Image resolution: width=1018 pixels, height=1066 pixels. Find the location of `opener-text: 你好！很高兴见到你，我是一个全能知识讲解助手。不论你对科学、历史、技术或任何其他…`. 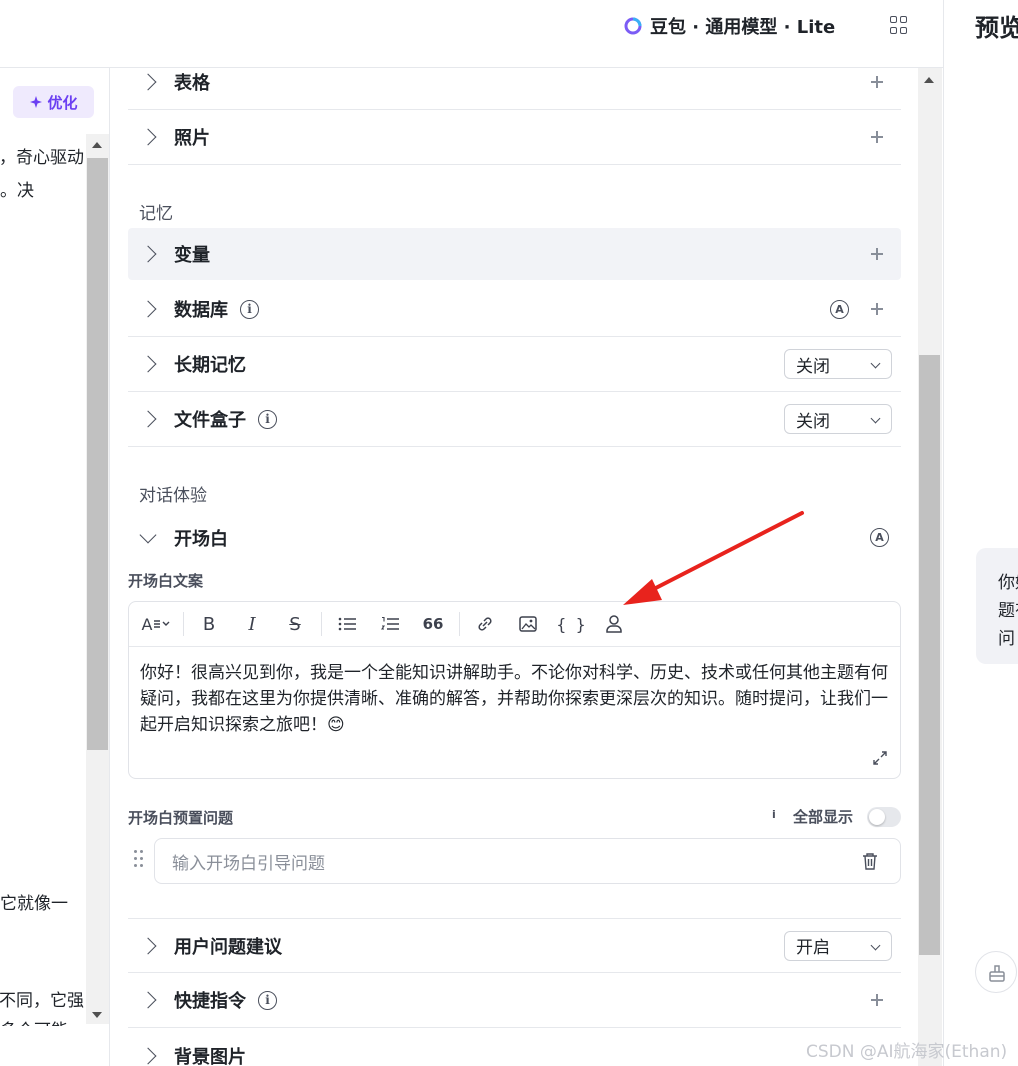

opener-text: 你好！很高兴见到你，我是一个全能知识讲解助手。不论你对科学、历史、技术或任何其他… is located at coordinates (516, 699).